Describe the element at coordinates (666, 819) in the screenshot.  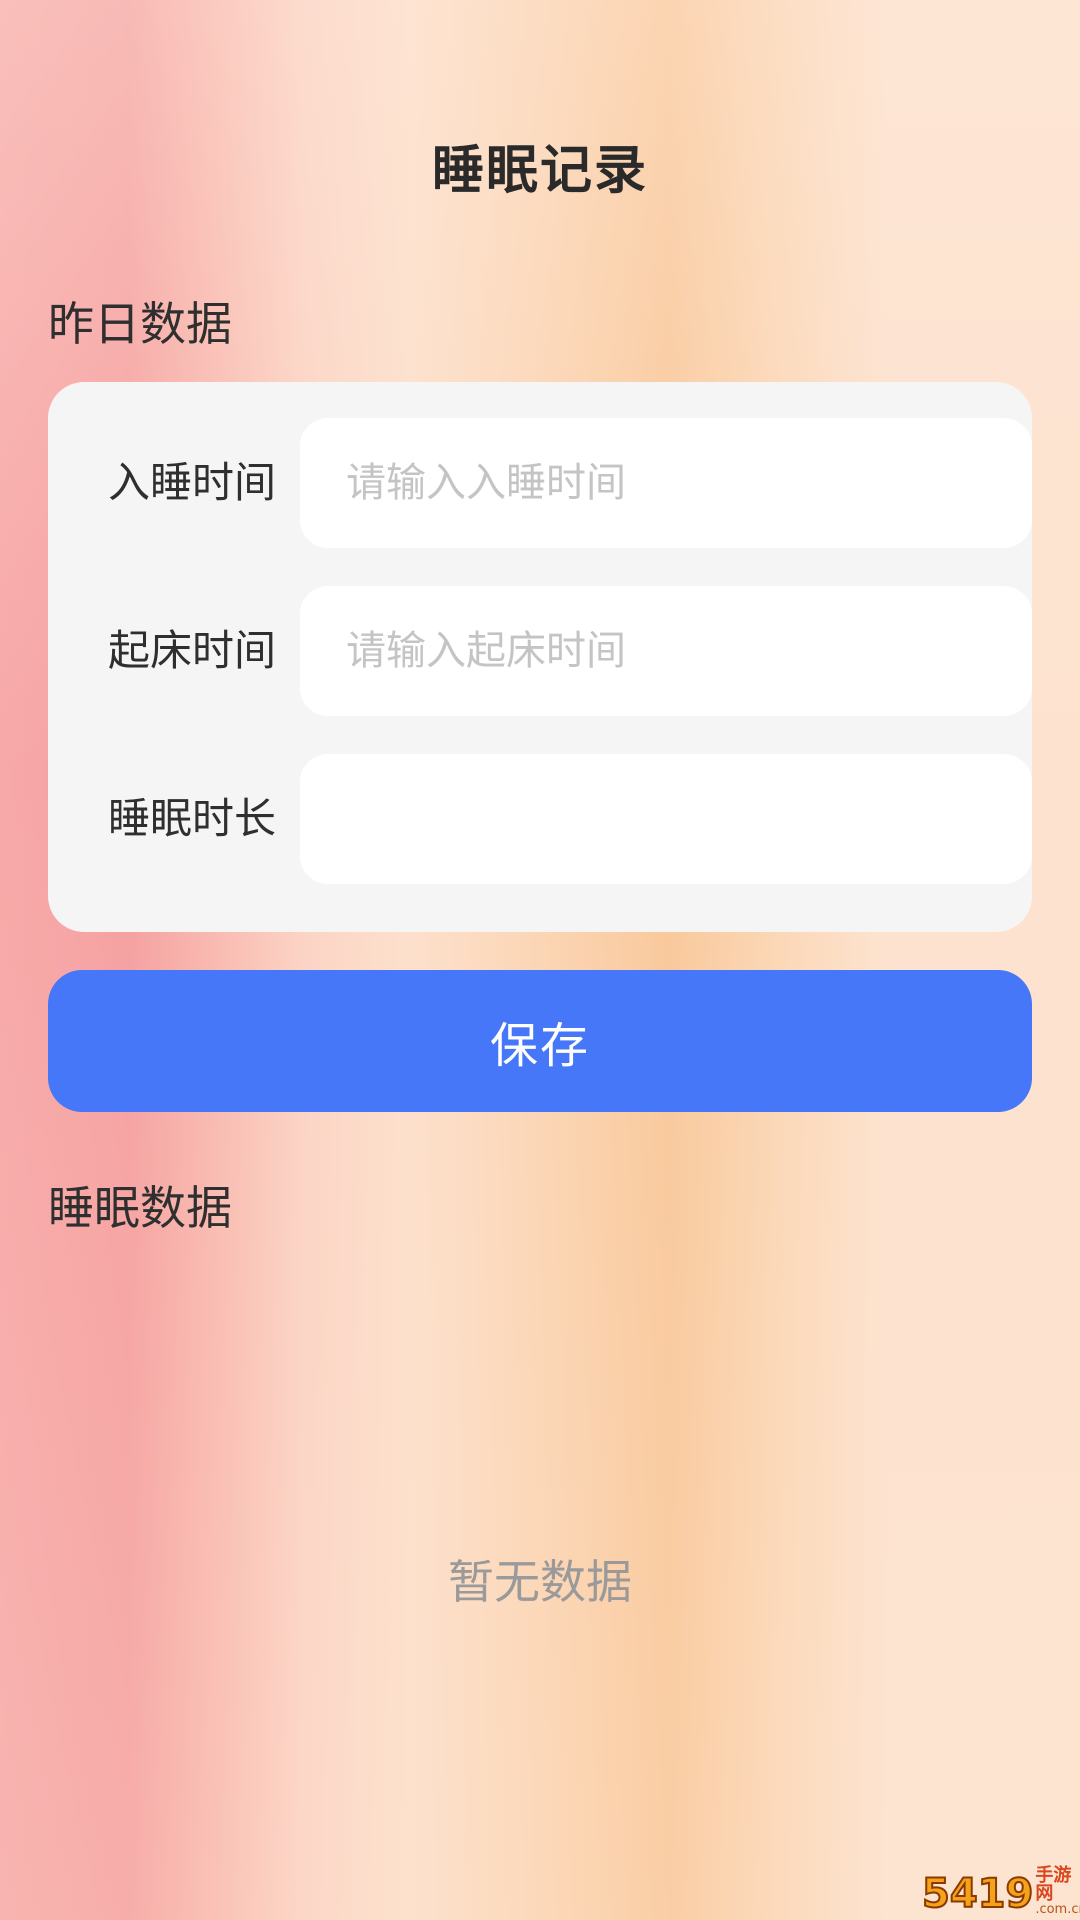
I see `sleep-duration-input` at that location.